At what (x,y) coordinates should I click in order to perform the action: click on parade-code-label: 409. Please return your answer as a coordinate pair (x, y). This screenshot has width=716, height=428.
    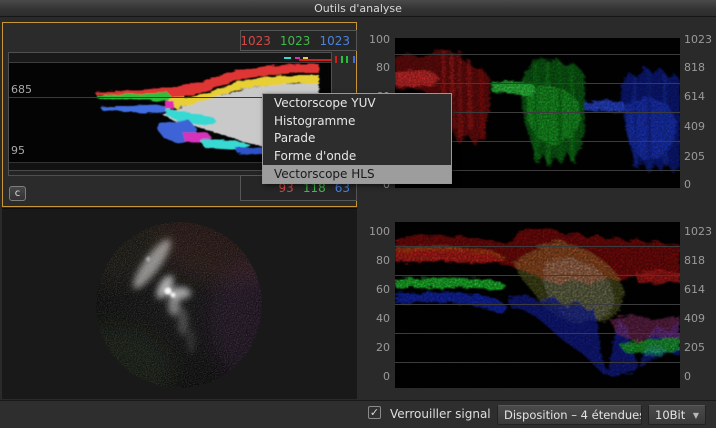
    Looking at the image, I should click on (694, 126).